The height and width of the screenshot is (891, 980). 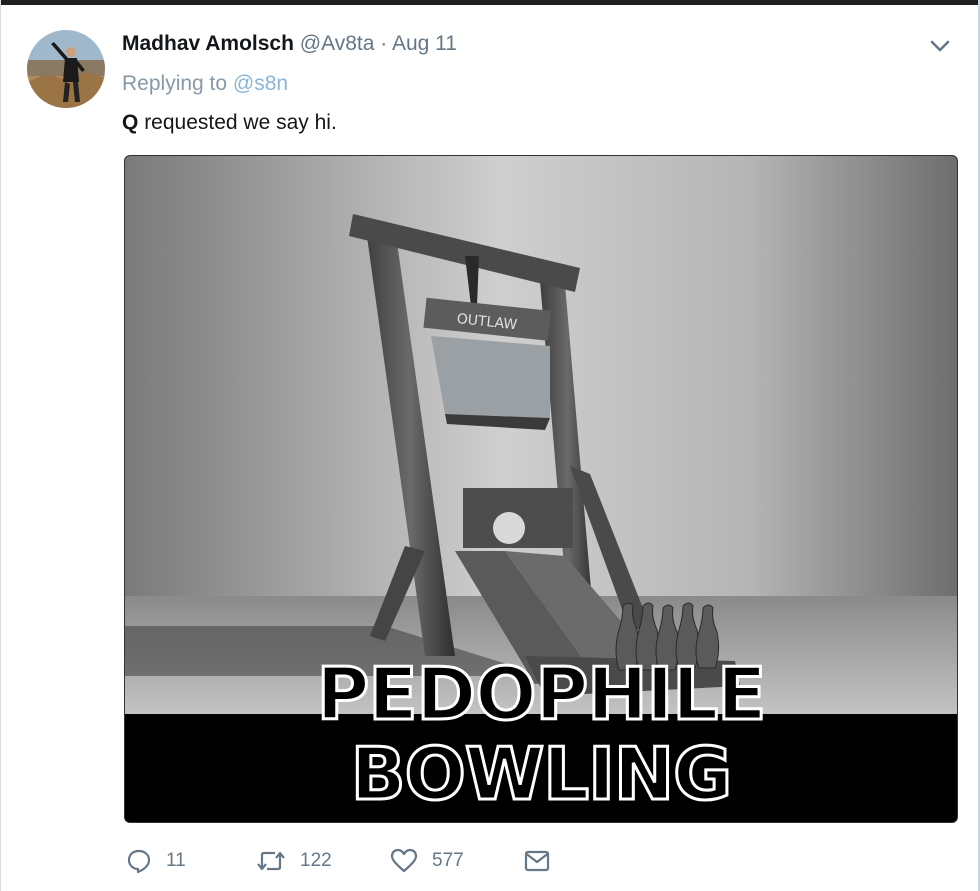 I want to click on meme-caption: PEDOPHILE BOWLING, so click(x=541, y=734).